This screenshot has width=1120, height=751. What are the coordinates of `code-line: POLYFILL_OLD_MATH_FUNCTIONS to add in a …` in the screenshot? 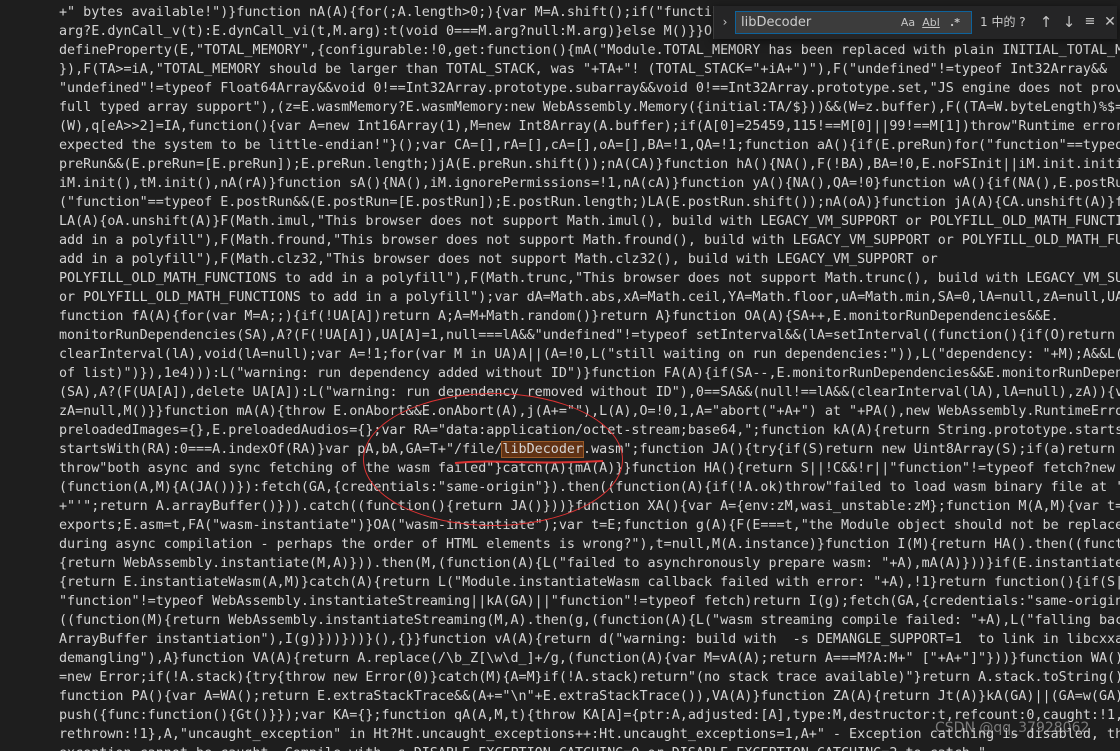 It's located at (589, 278).